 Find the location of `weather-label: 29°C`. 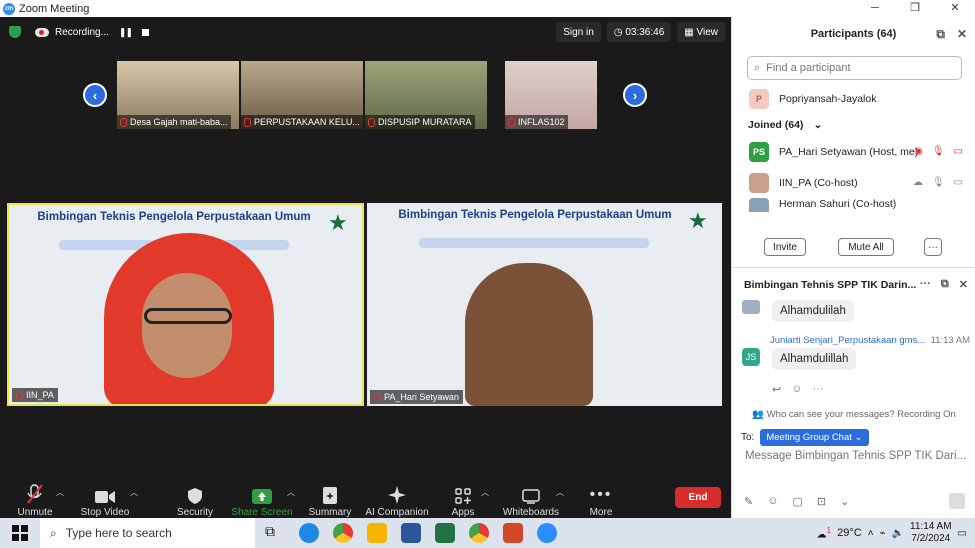

weather-label: 29°C is located at coordinates (849, 533).